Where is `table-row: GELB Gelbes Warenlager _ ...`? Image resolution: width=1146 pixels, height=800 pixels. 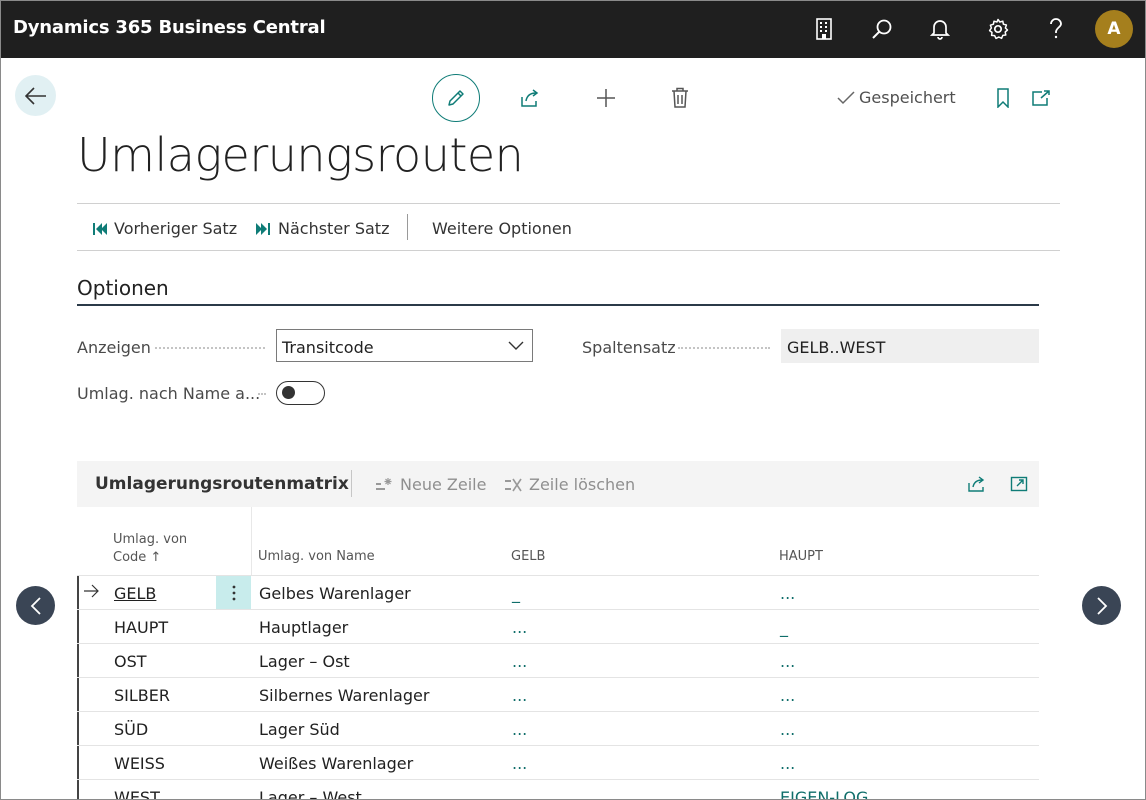 table-row: GELB Gelbes Warenlager _ ... is located at coordinates (558, 592).